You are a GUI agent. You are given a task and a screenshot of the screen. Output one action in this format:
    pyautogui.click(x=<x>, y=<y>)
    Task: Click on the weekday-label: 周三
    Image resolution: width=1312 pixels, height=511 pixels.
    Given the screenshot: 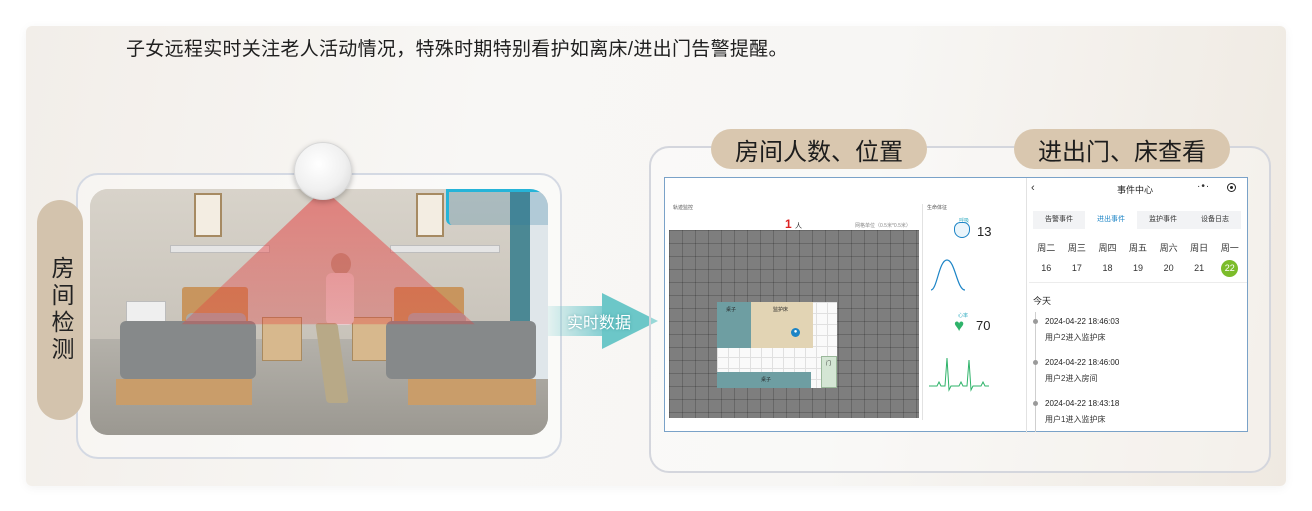 What is the action you would take?
    pyautogui.click(x=1076, y=248)
    